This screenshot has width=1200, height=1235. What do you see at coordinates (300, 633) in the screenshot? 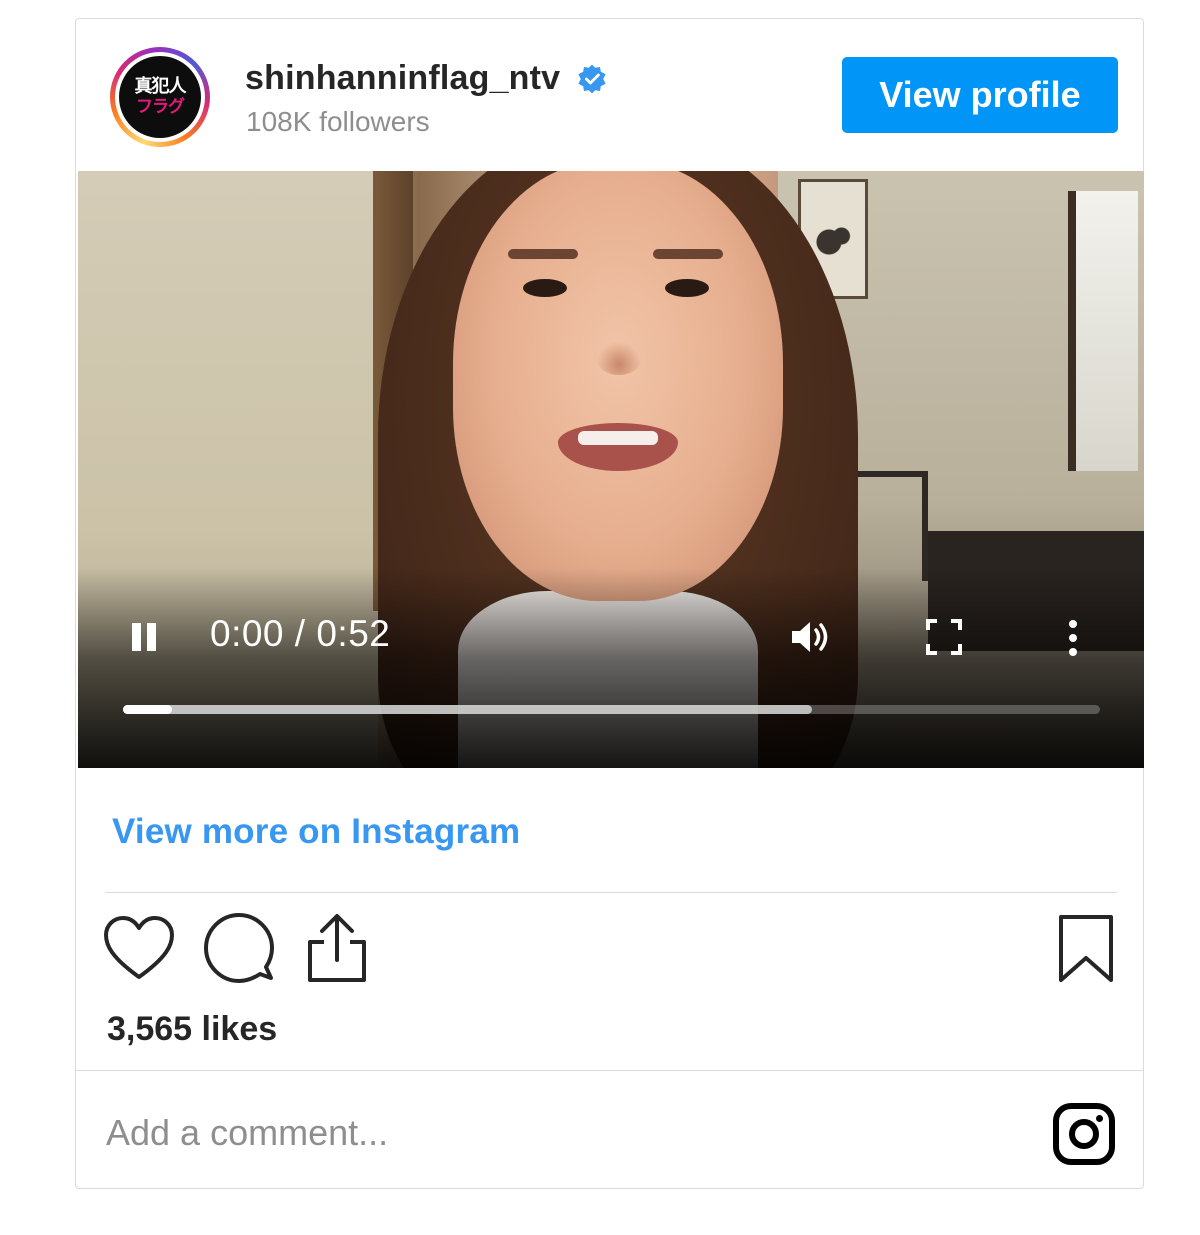
I see `video-time-display: 0:00 / 0:52` at bounding box center [300, 633].